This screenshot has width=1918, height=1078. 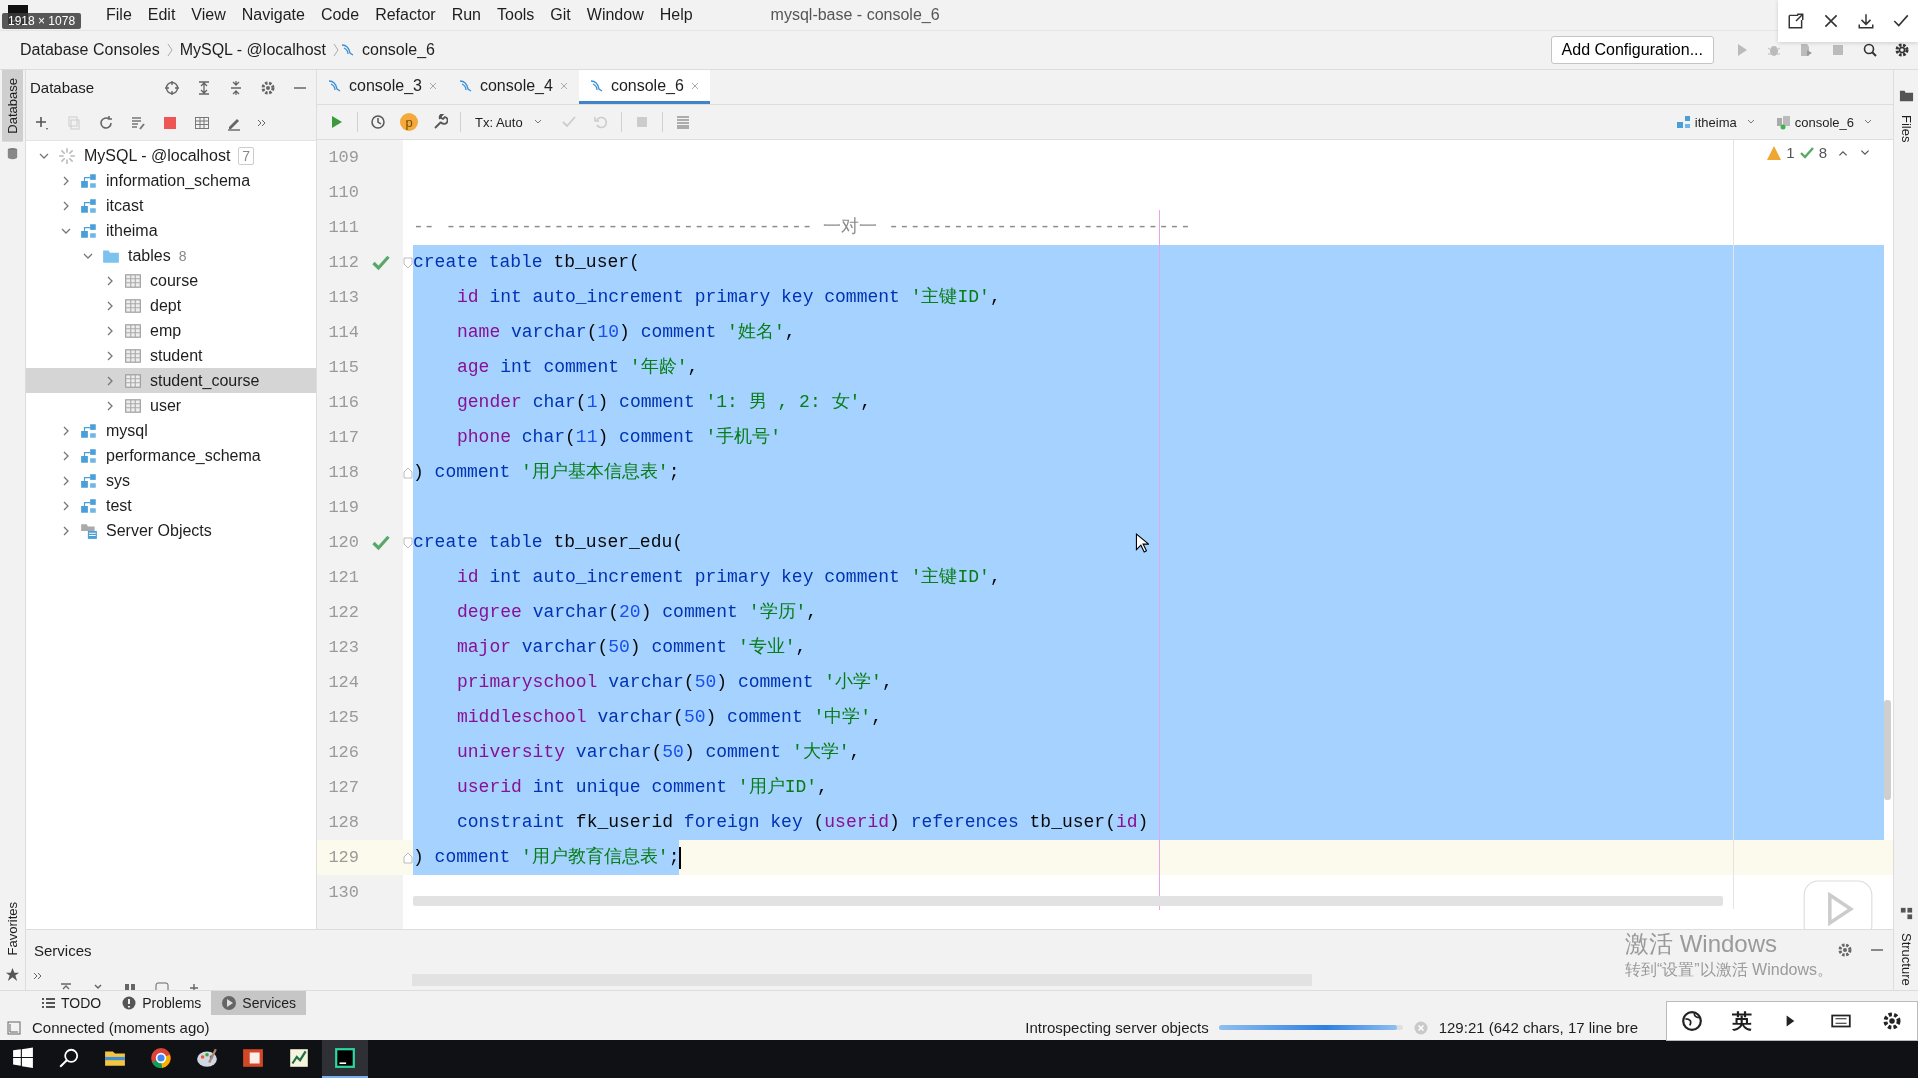 What do you see at coordinates (171, 305) in the screenshot?
I see `tree-item: dept` at bounding box center [171, 305].